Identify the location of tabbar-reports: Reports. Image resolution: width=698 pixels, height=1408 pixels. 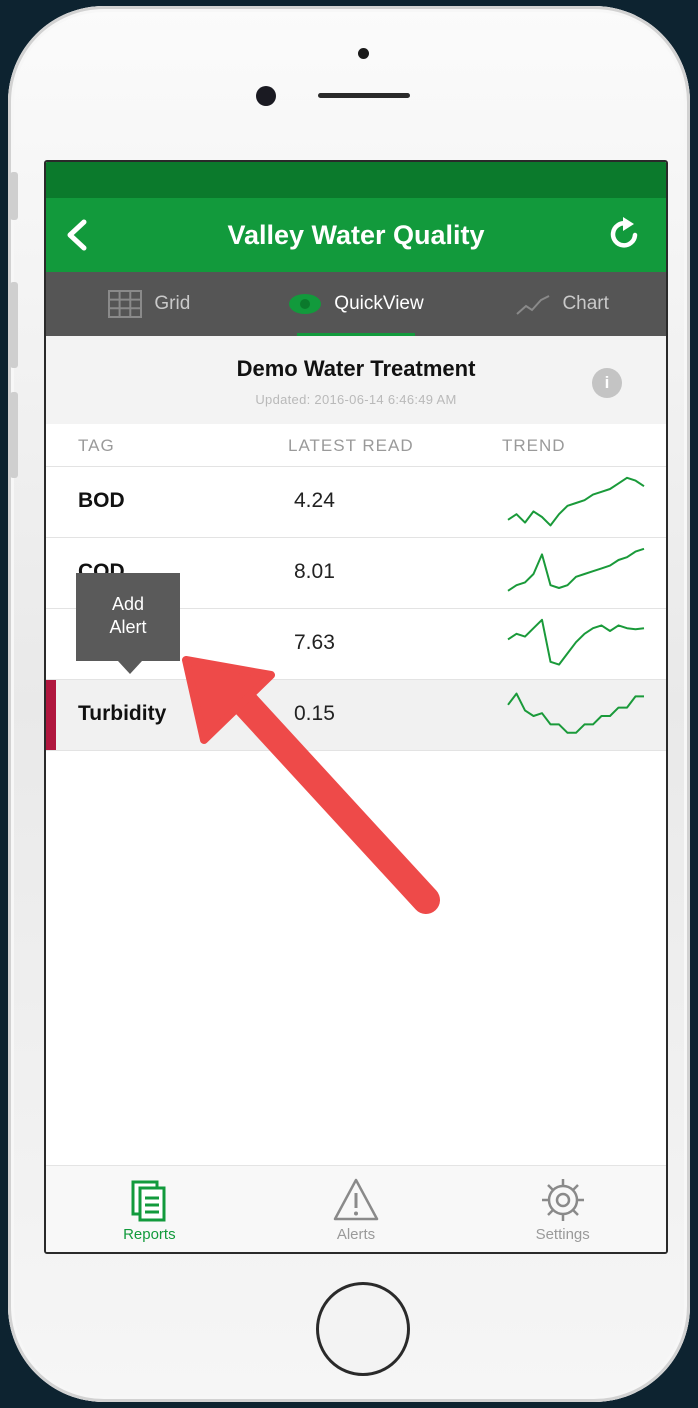
(149, 1209).